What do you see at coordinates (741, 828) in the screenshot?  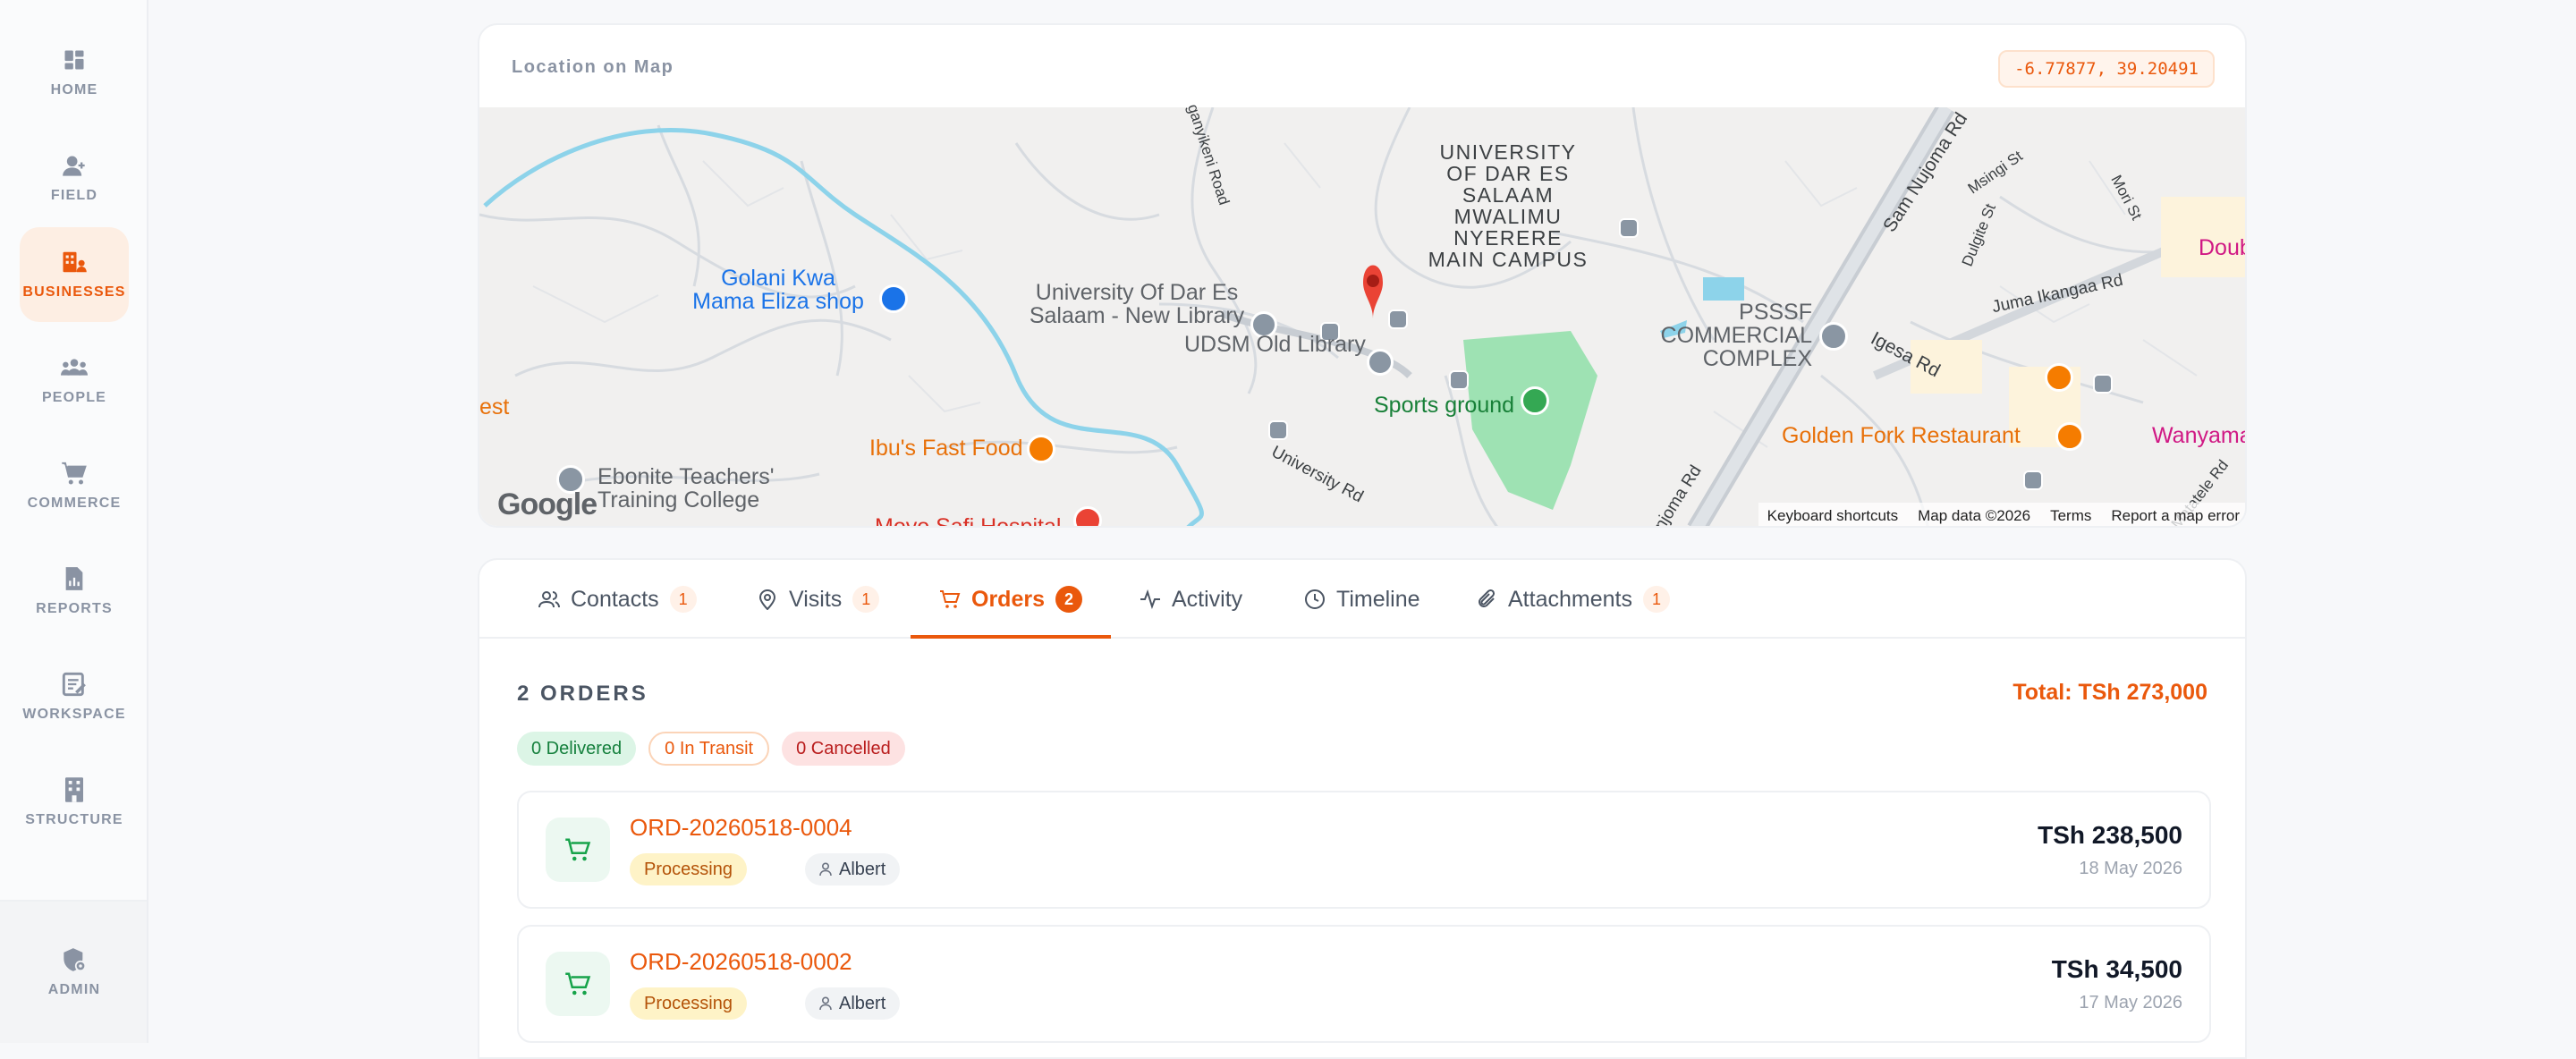 I see `order-id-link: ORD-20260518-0004` at bounding box center [741, 828].